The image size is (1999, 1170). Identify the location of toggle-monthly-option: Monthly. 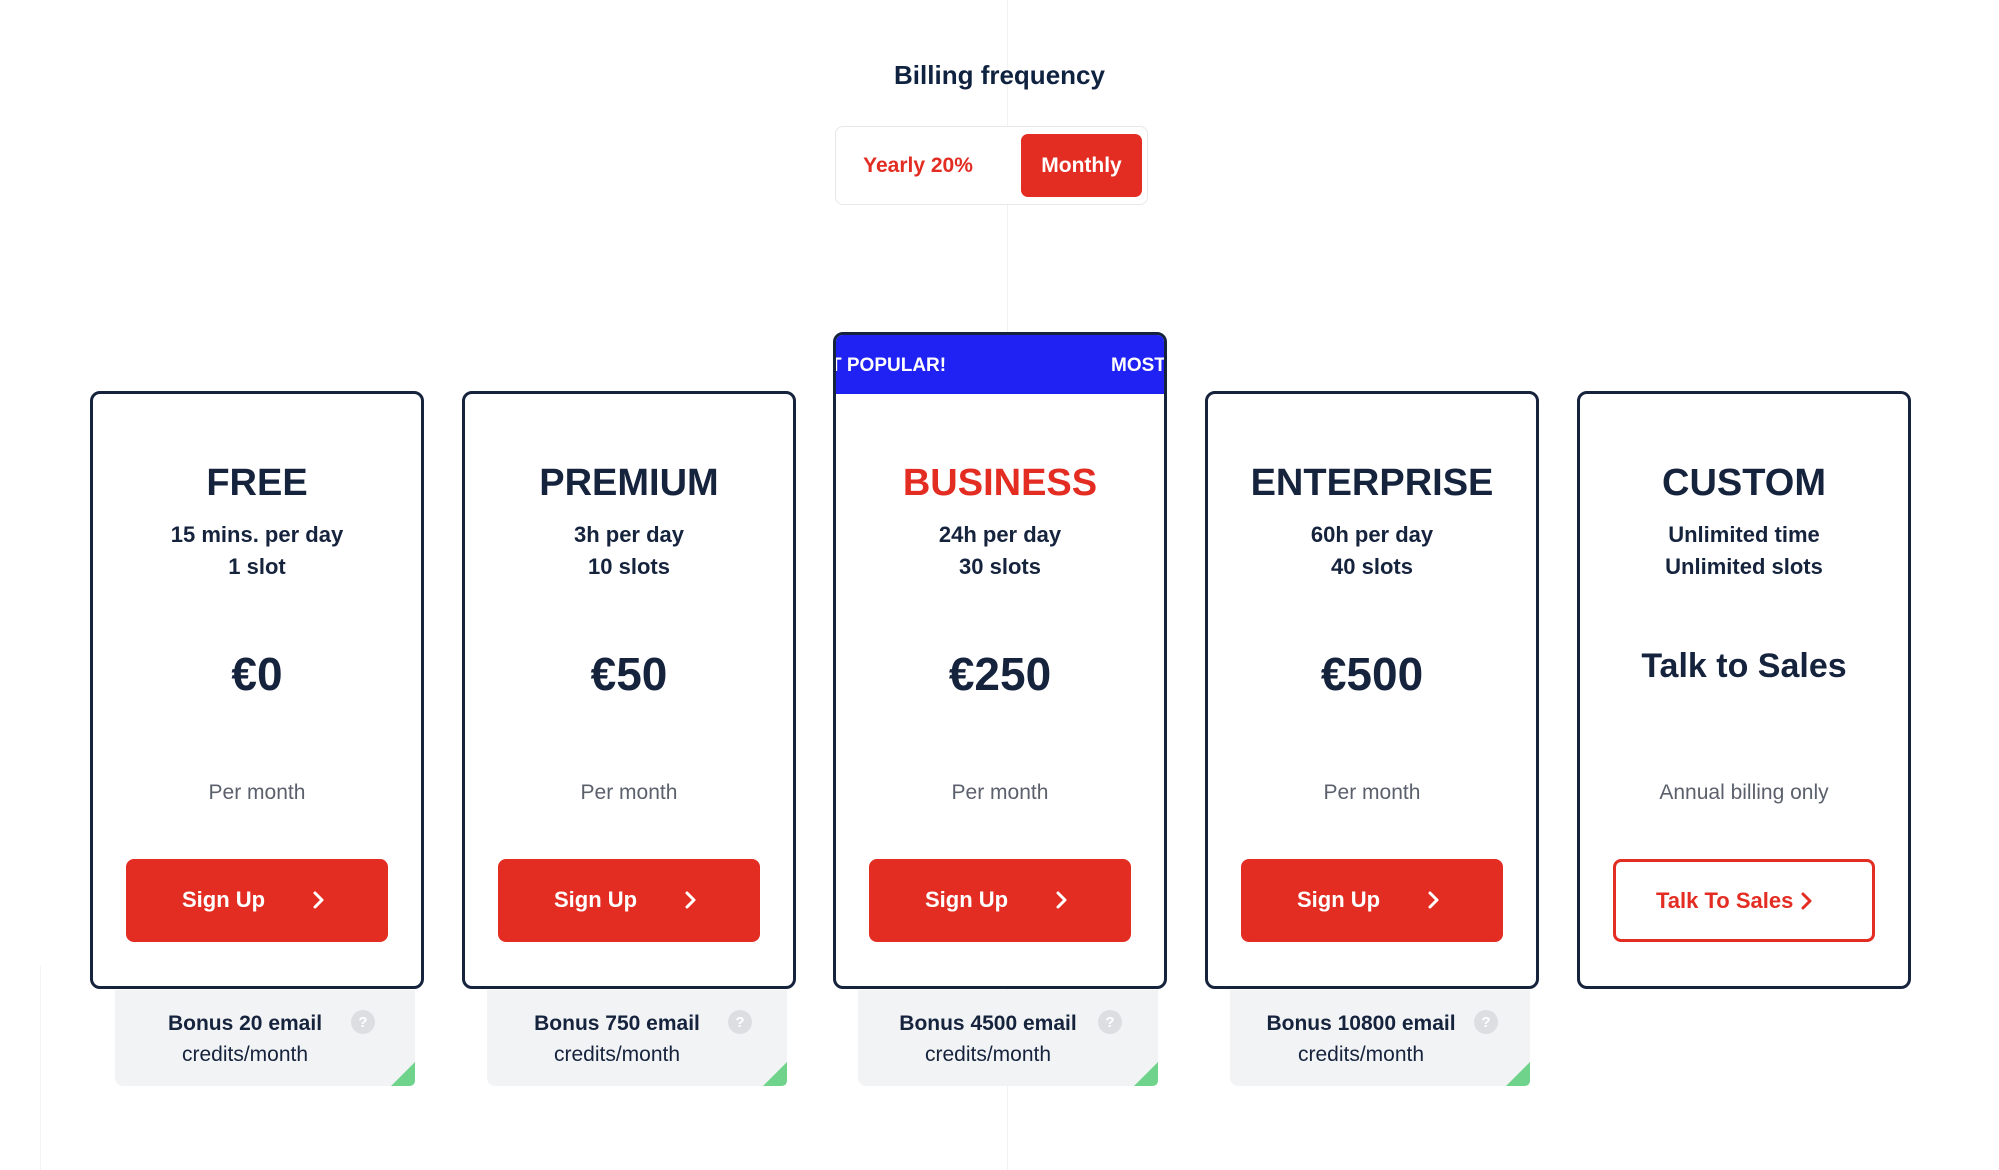
(1081, 165).